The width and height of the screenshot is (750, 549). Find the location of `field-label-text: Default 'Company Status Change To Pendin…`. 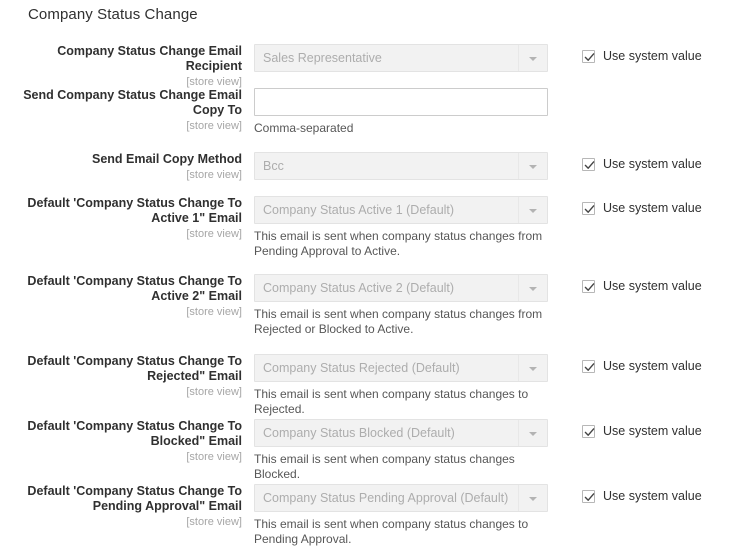

field-label-text: Default 'Company Status Change To Pendin… is located at coordinates (134, 498).